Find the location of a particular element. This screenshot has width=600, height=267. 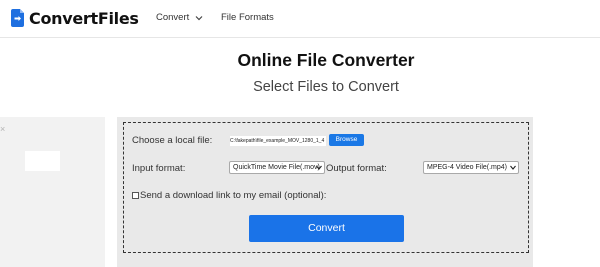

input-format-value: QuickTime Movie File(.mov) is located at coordinates (276, 167).